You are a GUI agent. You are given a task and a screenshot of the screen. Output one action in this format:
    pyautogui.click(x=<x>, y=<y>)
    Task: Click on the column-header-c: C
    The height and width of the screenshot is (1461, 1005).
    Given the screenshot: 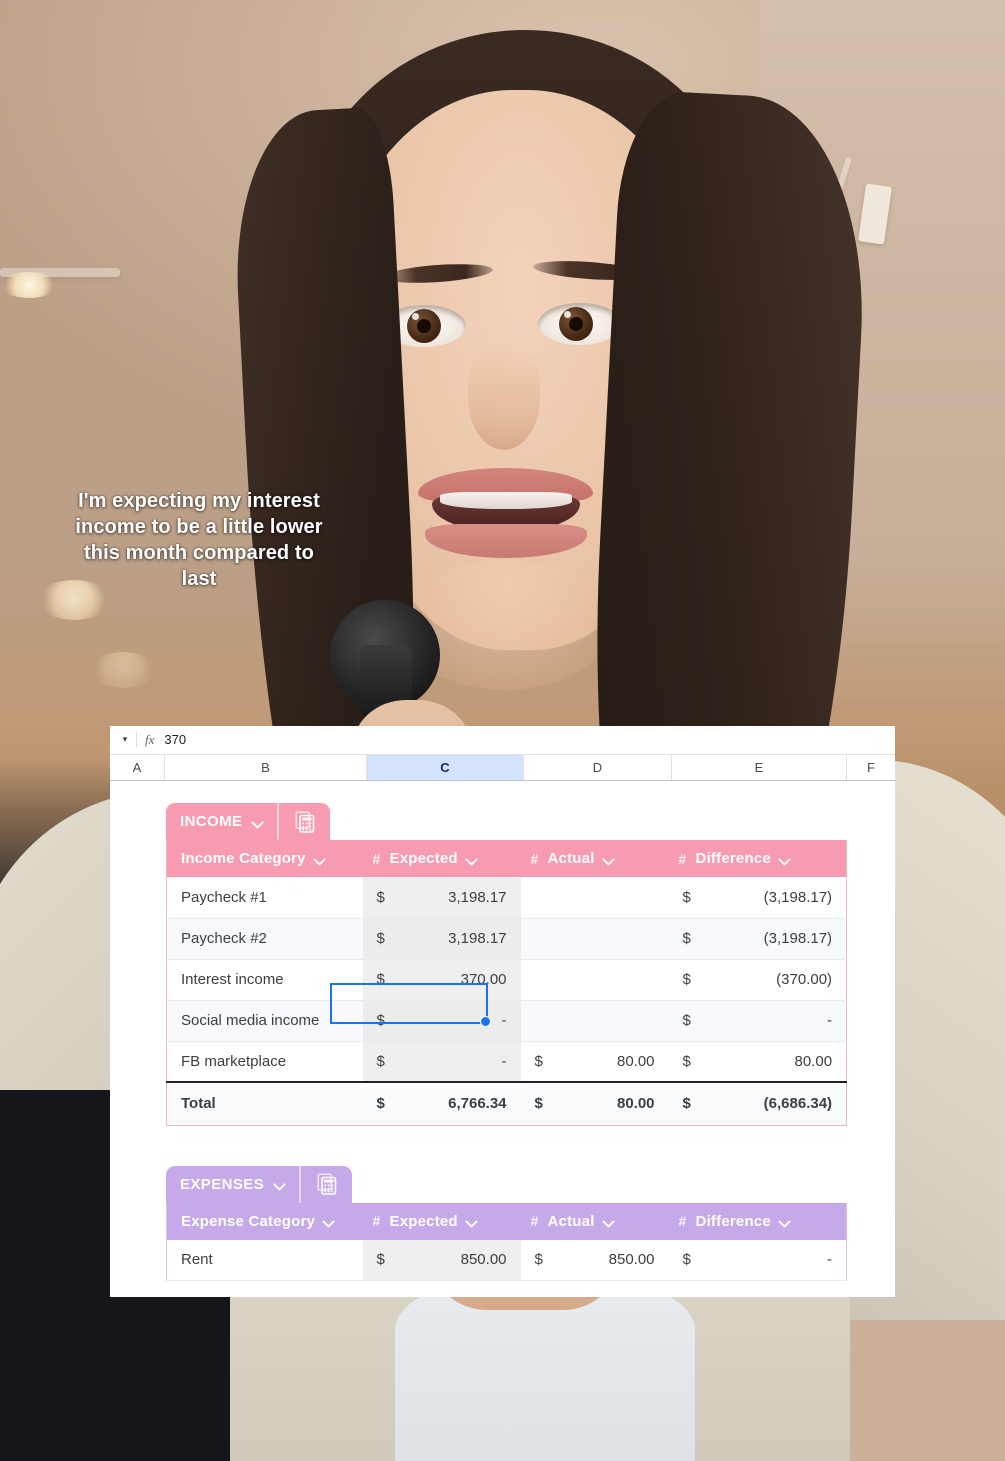 What is the action you would take?
    pyautogui.click(x=445, y=767)
    